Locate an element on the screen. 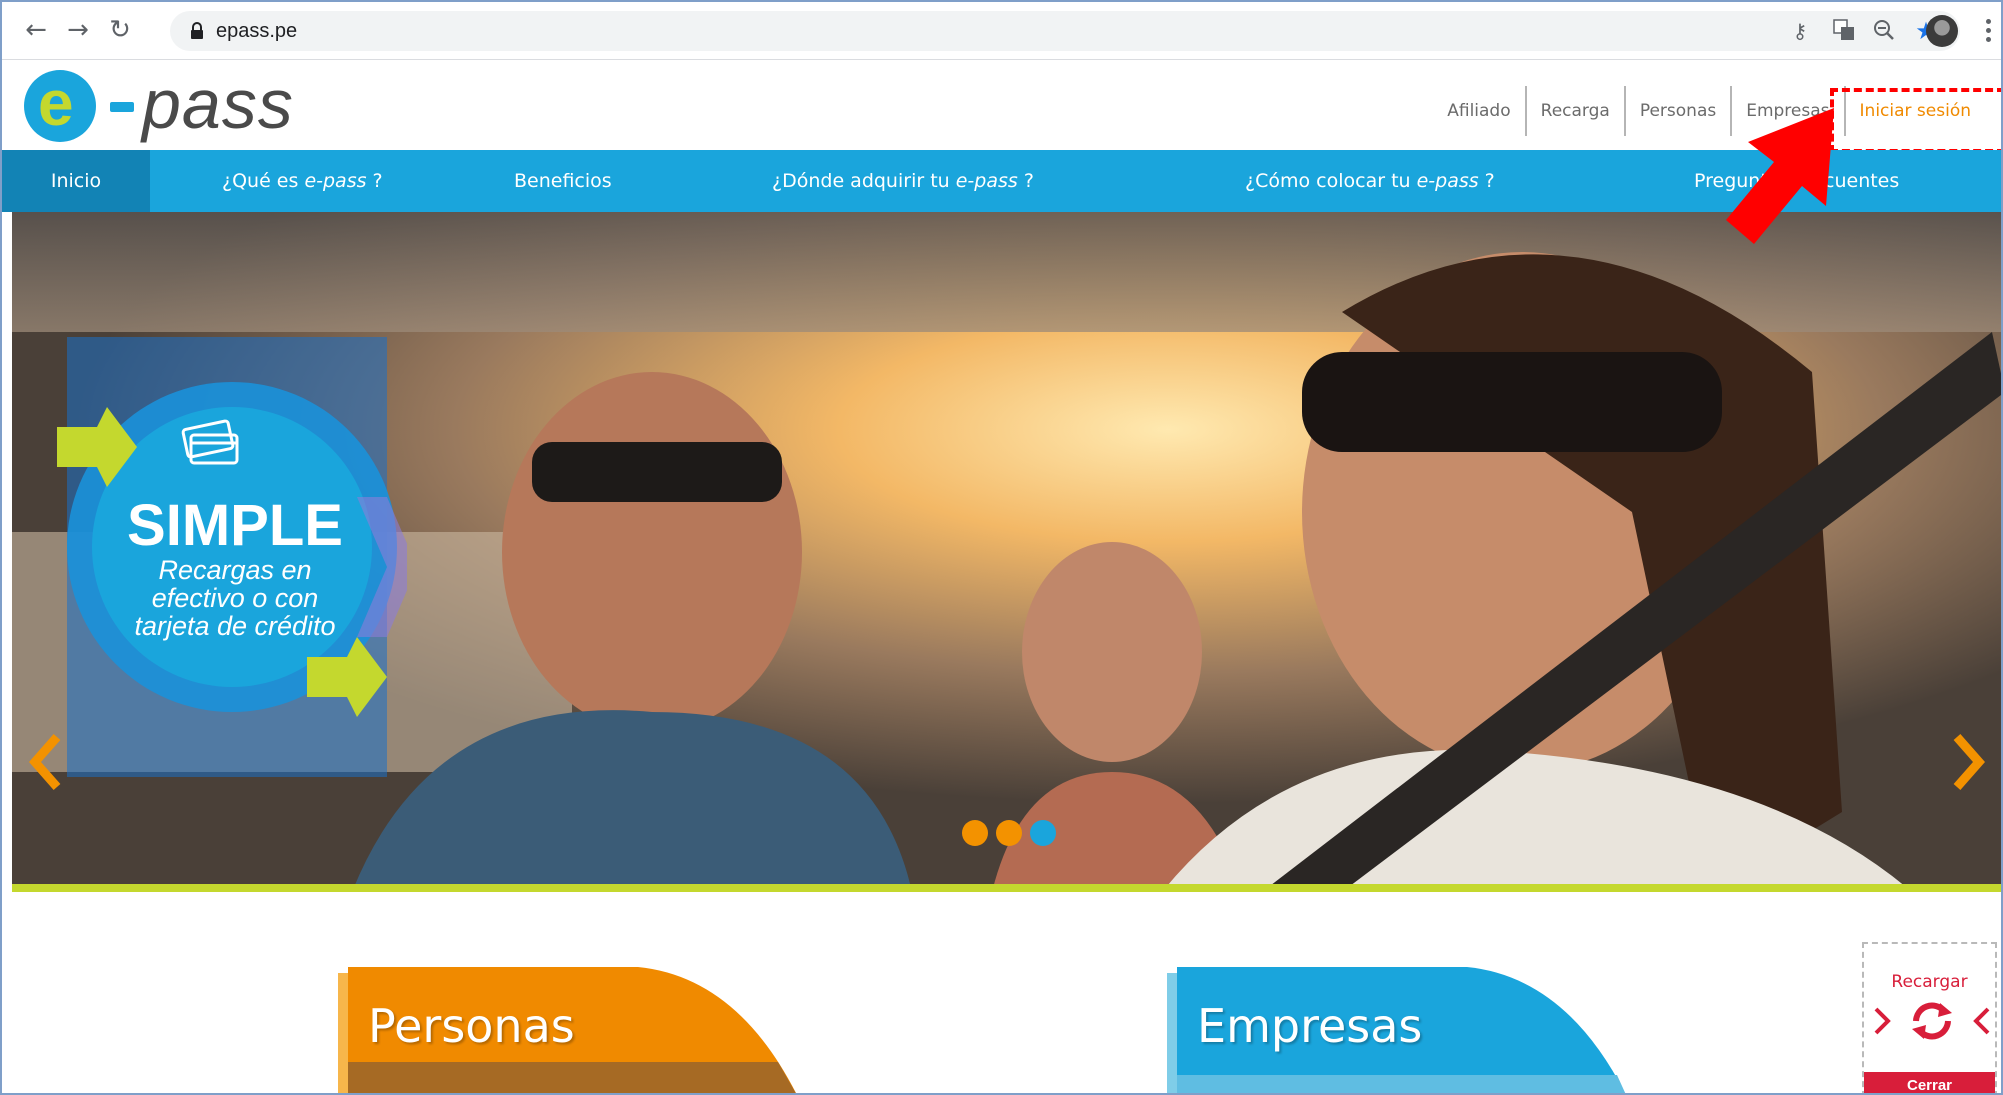  zoom-icon is located at coordinates (1884, 31).